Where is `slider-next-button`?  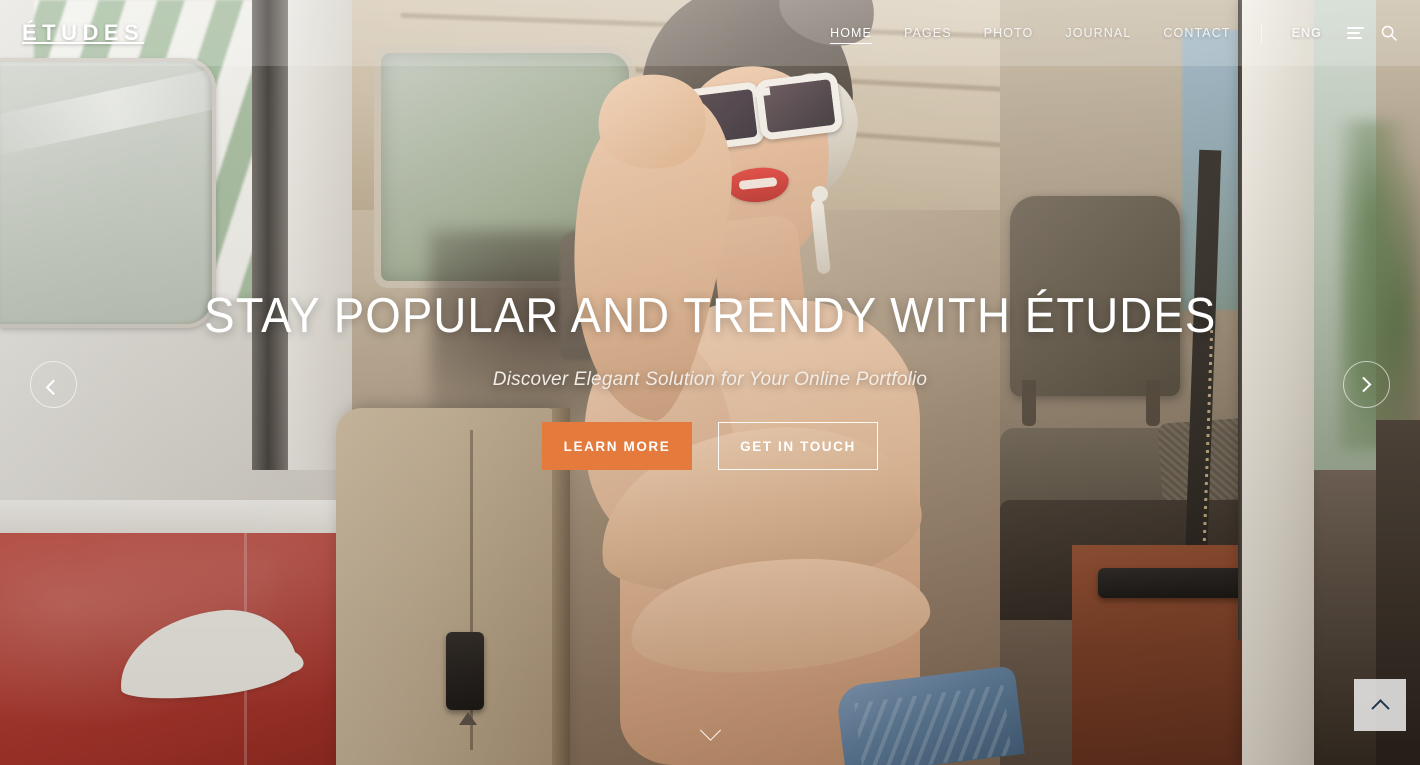
slider-next-button is located at coordinates (1366, 384).